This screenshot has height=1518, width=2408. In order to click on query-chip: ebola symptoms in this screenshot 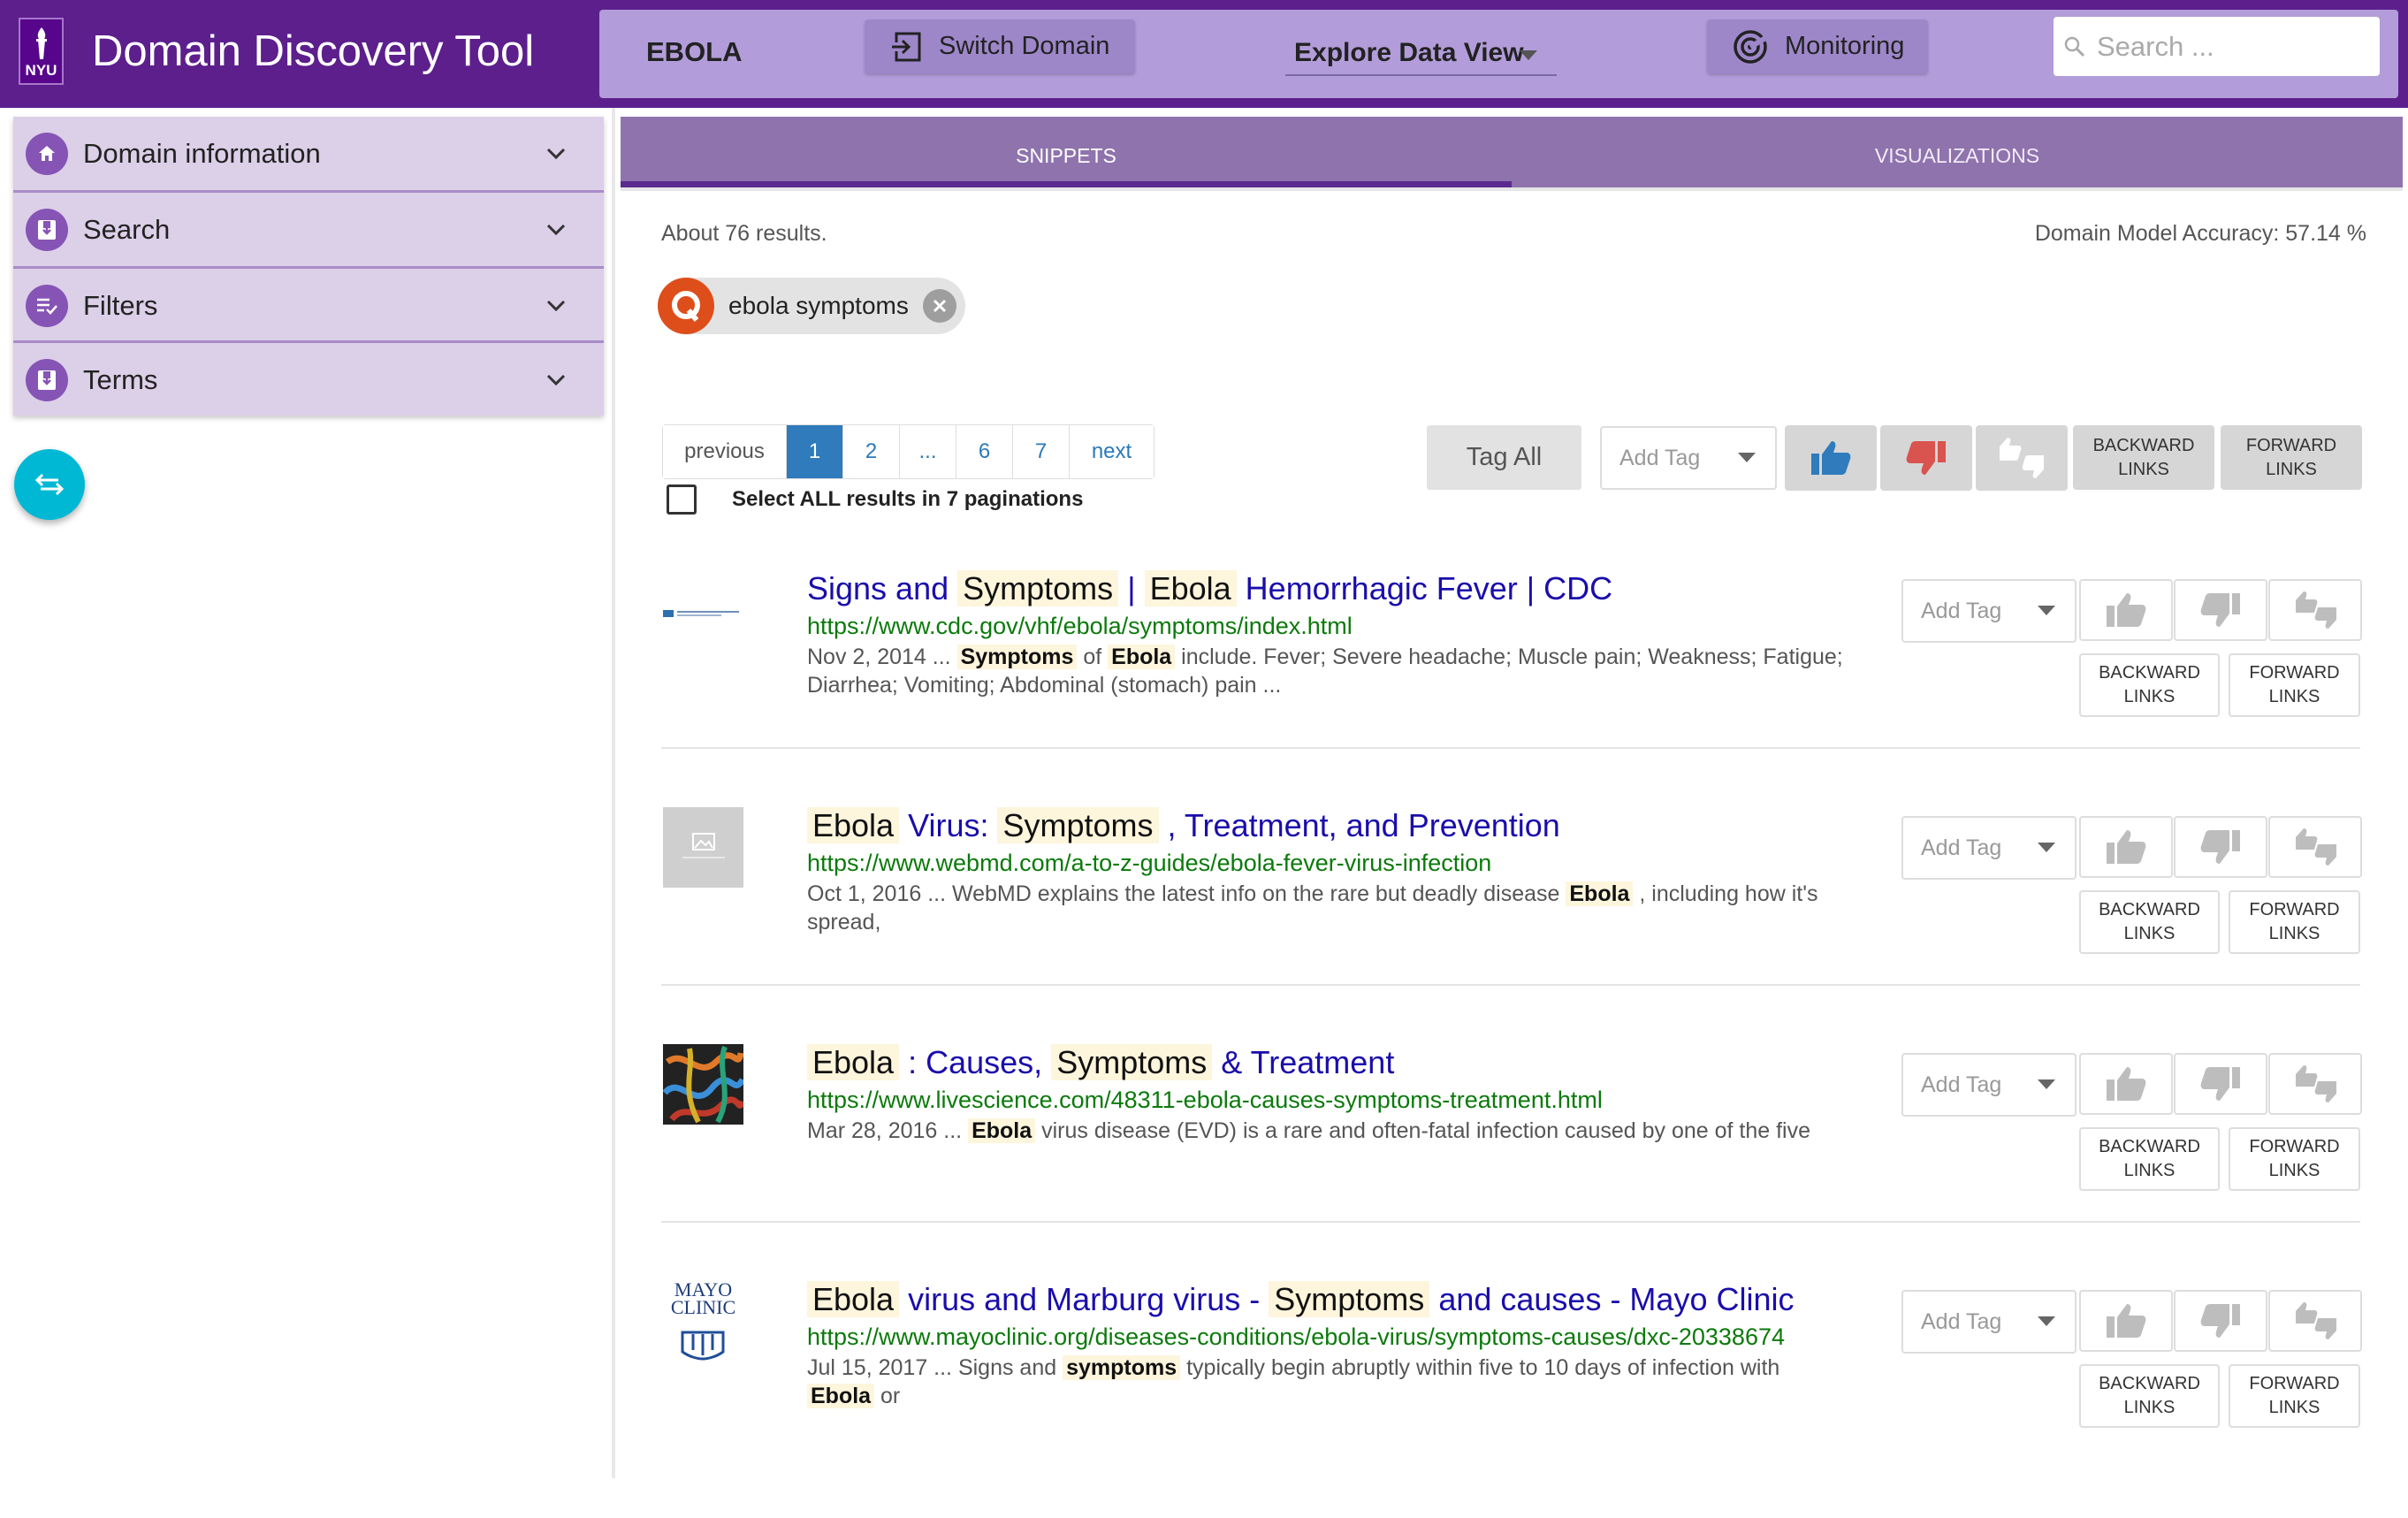, I will do `click(811, 306)`.